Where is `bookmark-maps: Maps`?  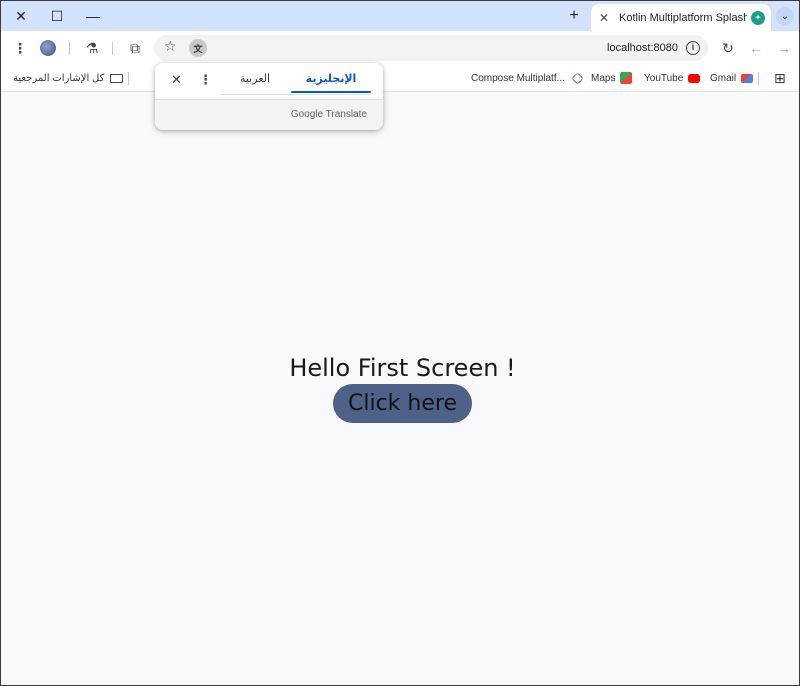 bookmark-maps: Maps is located at coordinates (612, 78).